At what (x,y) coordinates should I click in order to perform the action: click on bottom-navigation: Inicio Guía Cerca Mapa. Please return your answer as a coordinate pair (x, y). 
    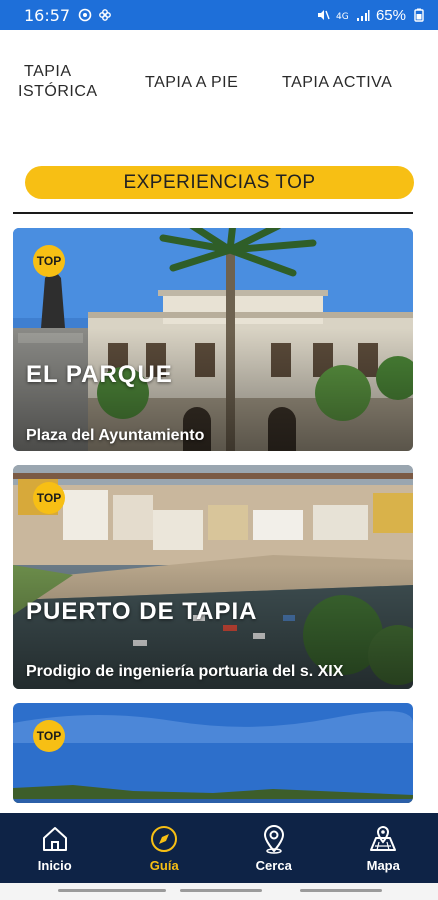
    Looking at the image, I should click on (219, 848).